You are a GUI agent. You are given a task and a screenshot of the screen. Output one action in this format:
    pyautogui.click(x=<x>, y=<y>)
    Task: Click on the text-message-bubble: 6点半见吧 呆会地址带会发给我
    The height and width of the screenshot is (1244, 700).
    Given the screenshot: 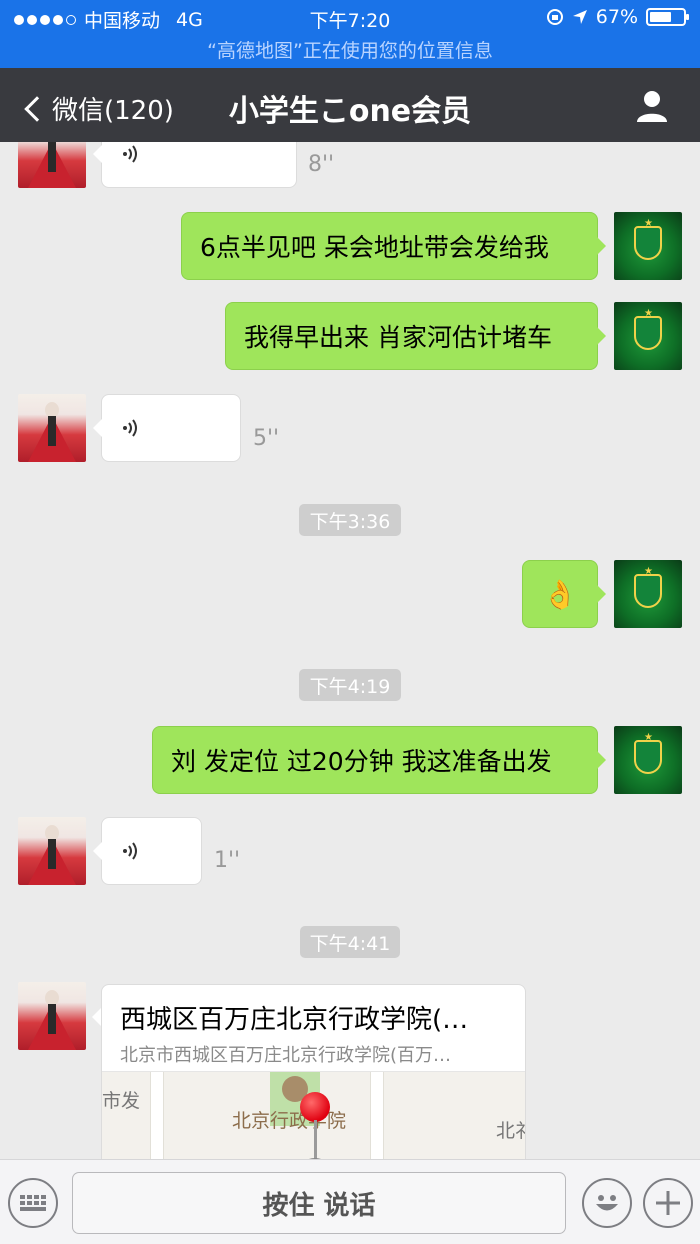 What is the action you would take?
    pyautogui.click(x=393, y=246)
    